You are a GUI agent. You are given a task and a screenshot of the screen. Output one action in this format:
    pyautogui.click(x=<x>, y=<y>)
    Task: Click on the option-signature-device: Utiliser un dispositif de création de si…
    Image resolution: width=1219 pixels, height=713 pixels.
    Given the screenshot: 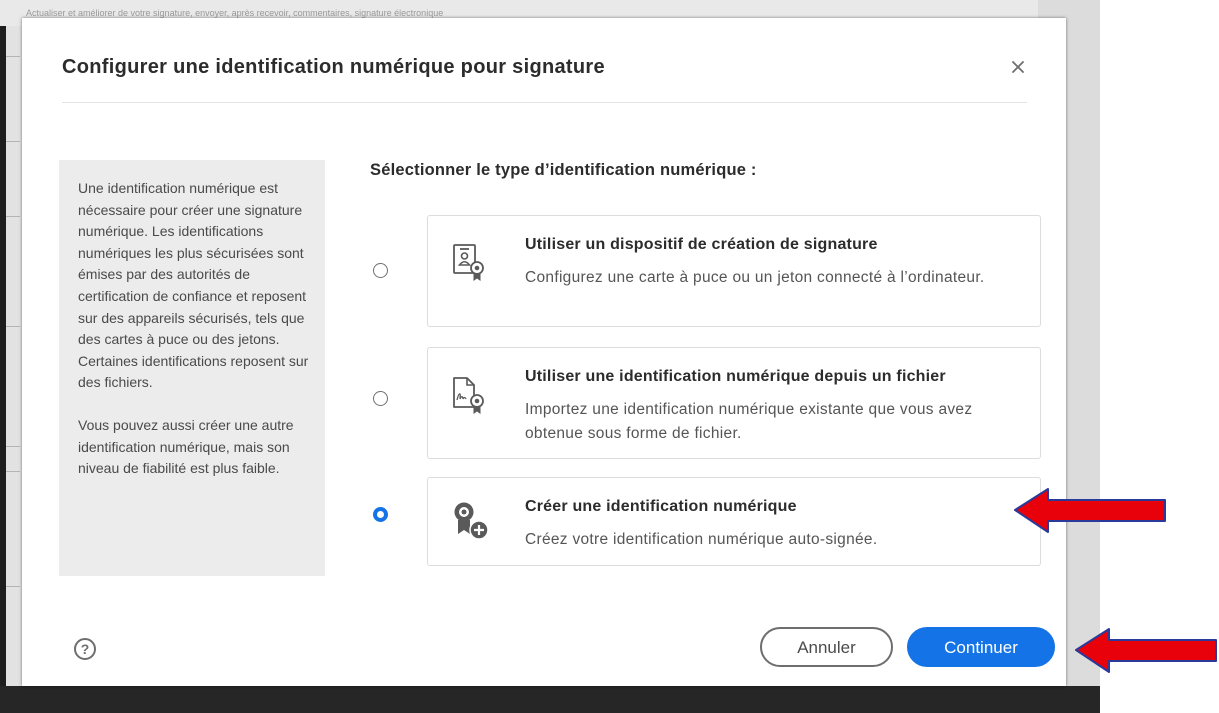 What is the action you would take?
    pyautogui.click(x=734, y=271)
    